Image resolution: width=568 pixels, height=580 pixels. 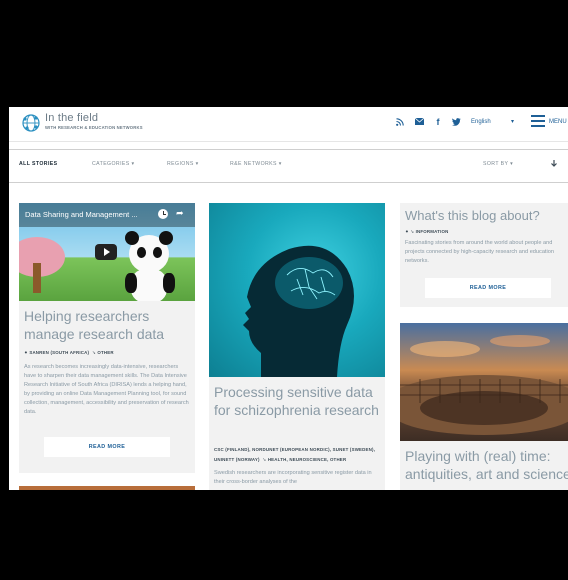 What do you see at coordinates (105, 352) in the screenshot?
I see `story-tag: OTHER` at bounding box center [105, 352].